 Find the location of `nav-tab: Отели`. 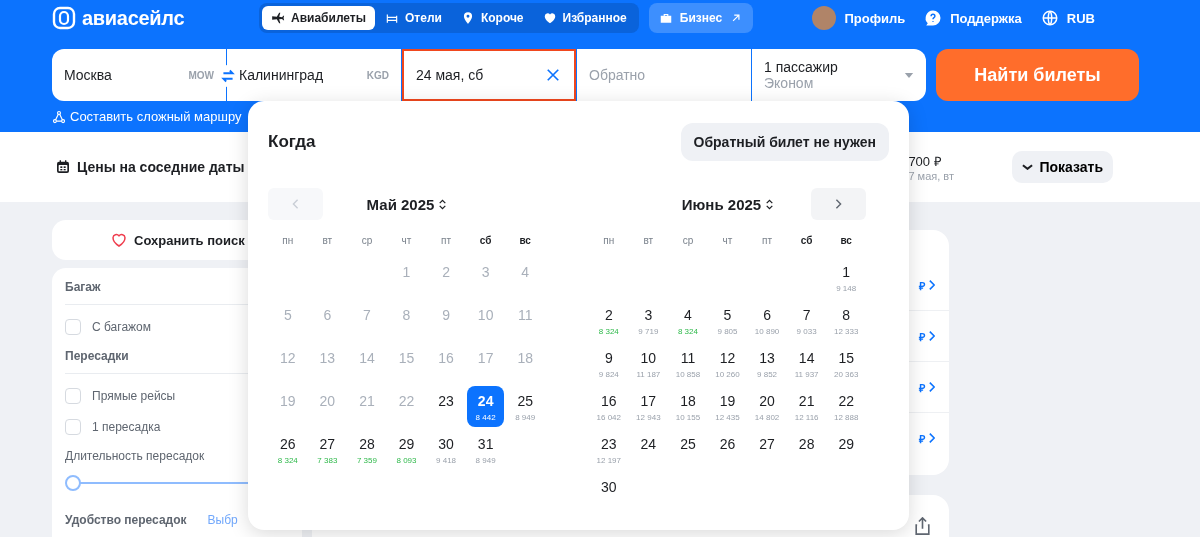

nav-tab: Отели is located at coordinates (413, 18).